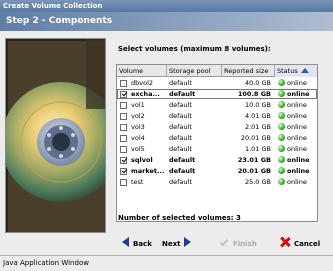 This screenshot has width=333, height=271. What do you see at coordinates (217, 105) in the screenshot?
I see `table-row: vol1 default 10.0 GB online` at bounding box center [217, 105].